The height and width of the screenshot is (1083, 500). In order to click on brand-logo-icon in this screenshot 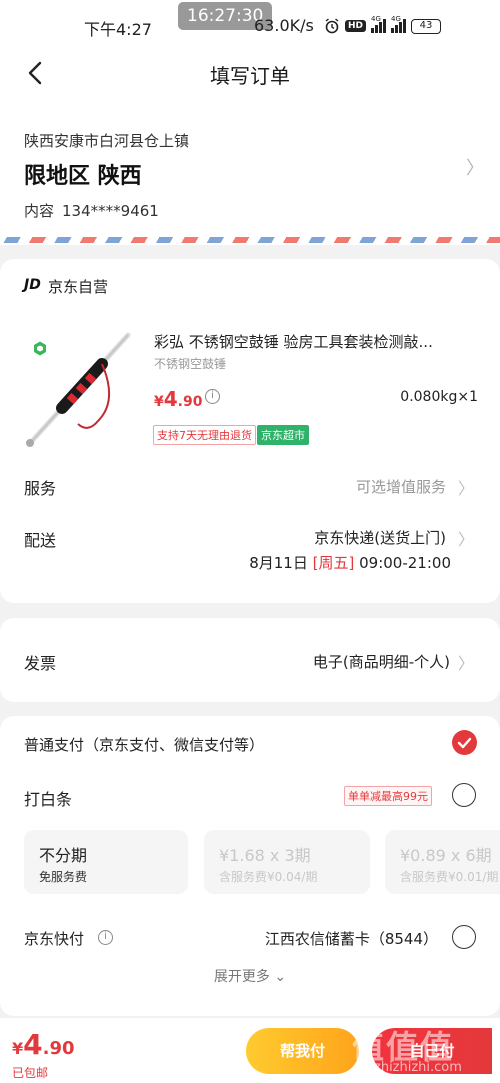, I will do `click(40, 348)`.